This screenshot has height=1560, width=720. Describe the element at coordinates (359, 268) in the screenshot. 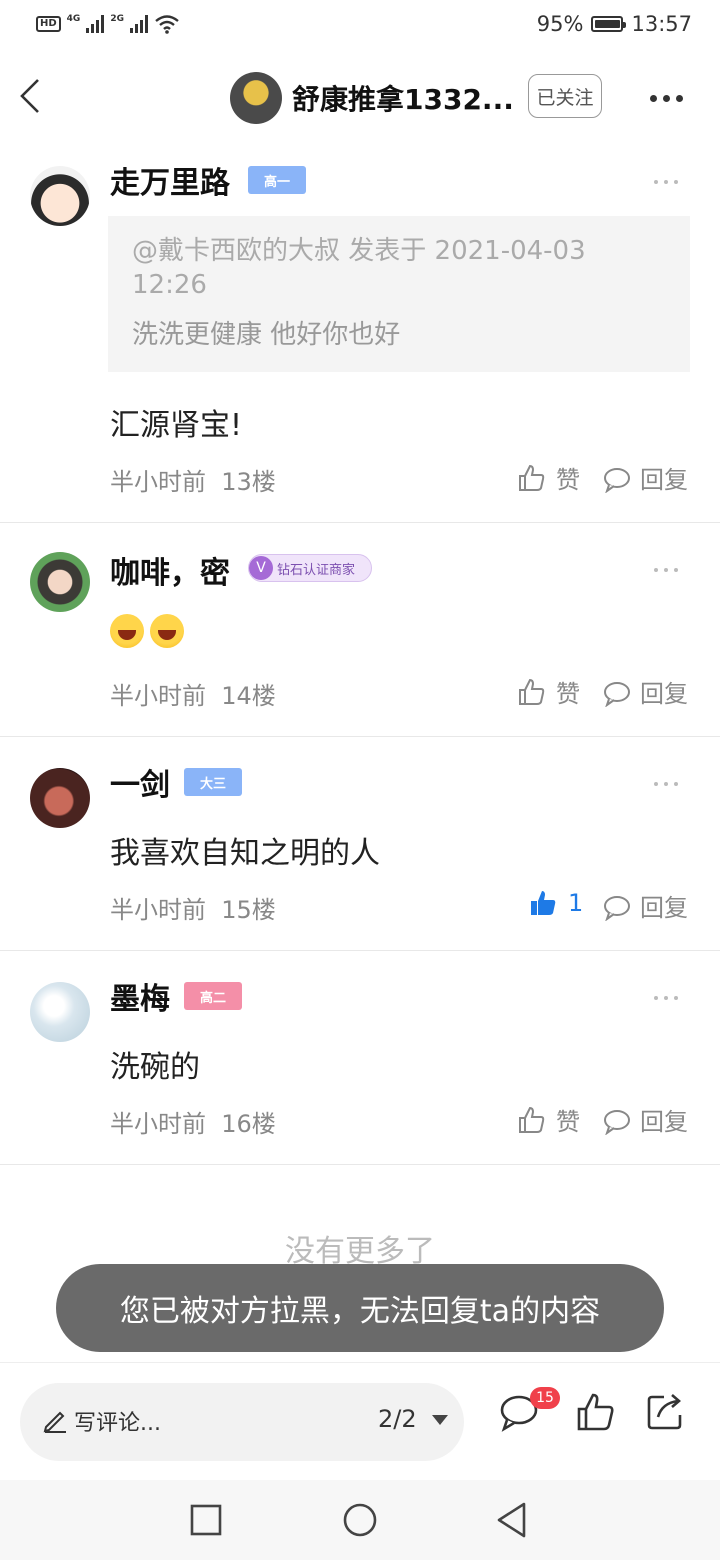

I see `quote-author-line: @戴卡西欧的大叔 发表于 2021-04-03 12:26` at that location.